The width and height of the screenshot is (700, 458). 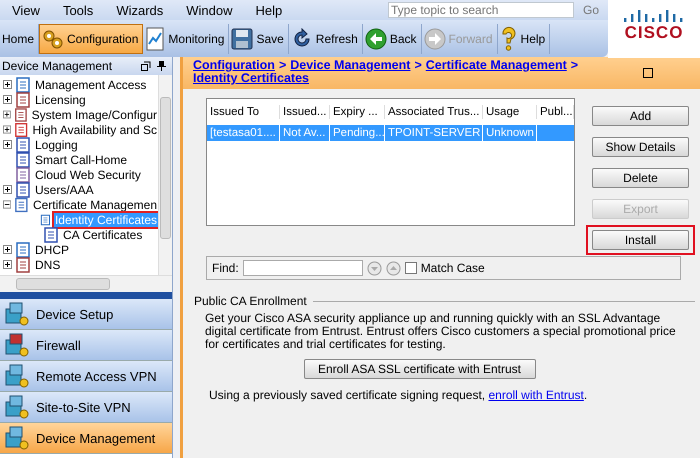 I want to click on tree-item: High Availability and Sc, so click(x=94, y=129).